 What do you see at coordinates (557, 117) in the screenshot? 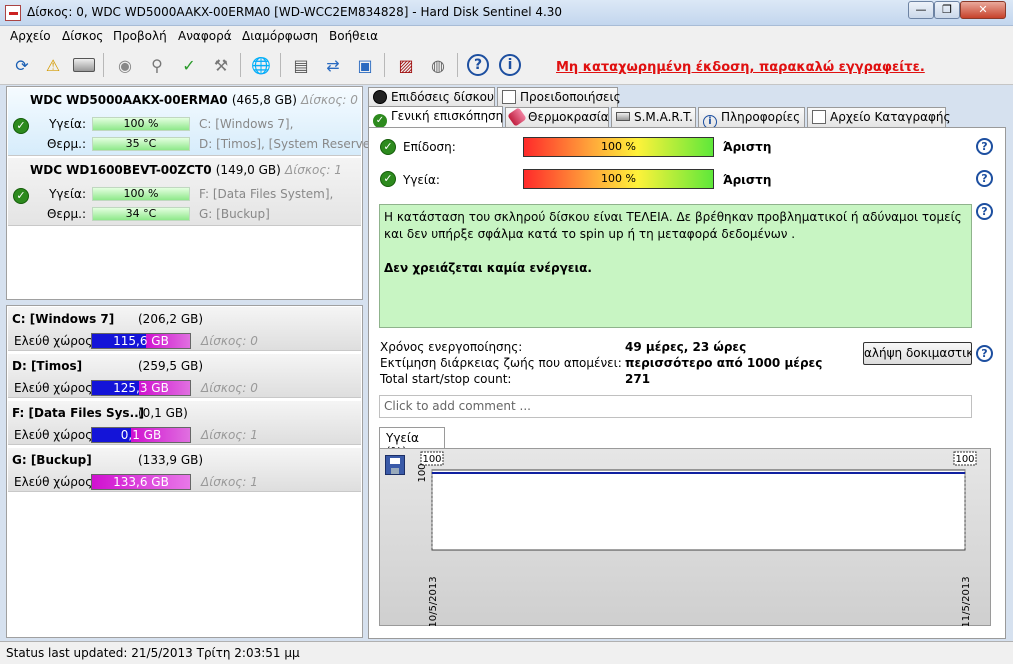
I see `tab-temperature: Θερμοκρασία` at bounding box center [557, 117].